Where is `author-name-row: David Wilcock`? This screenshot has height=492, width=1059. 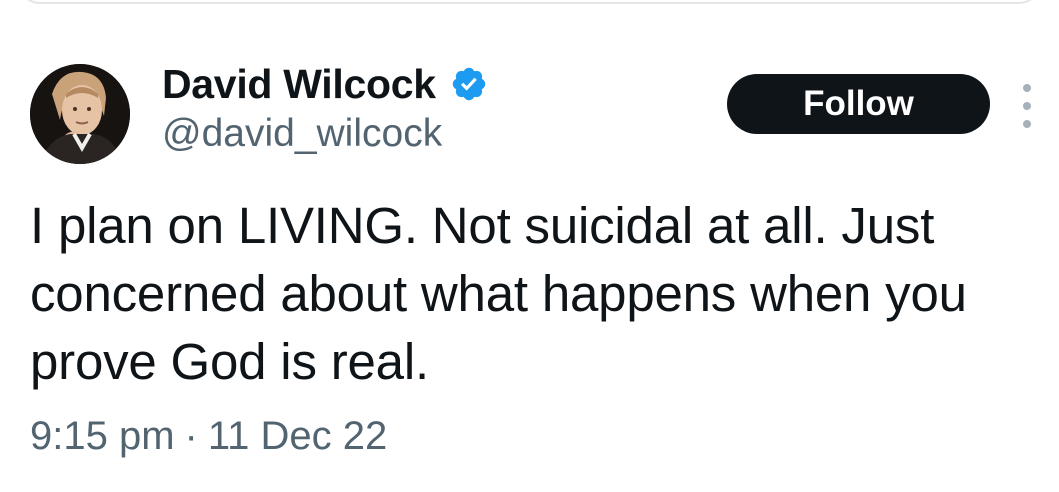 author-name-row: David Wilcock is located at coordinates (325, 84).